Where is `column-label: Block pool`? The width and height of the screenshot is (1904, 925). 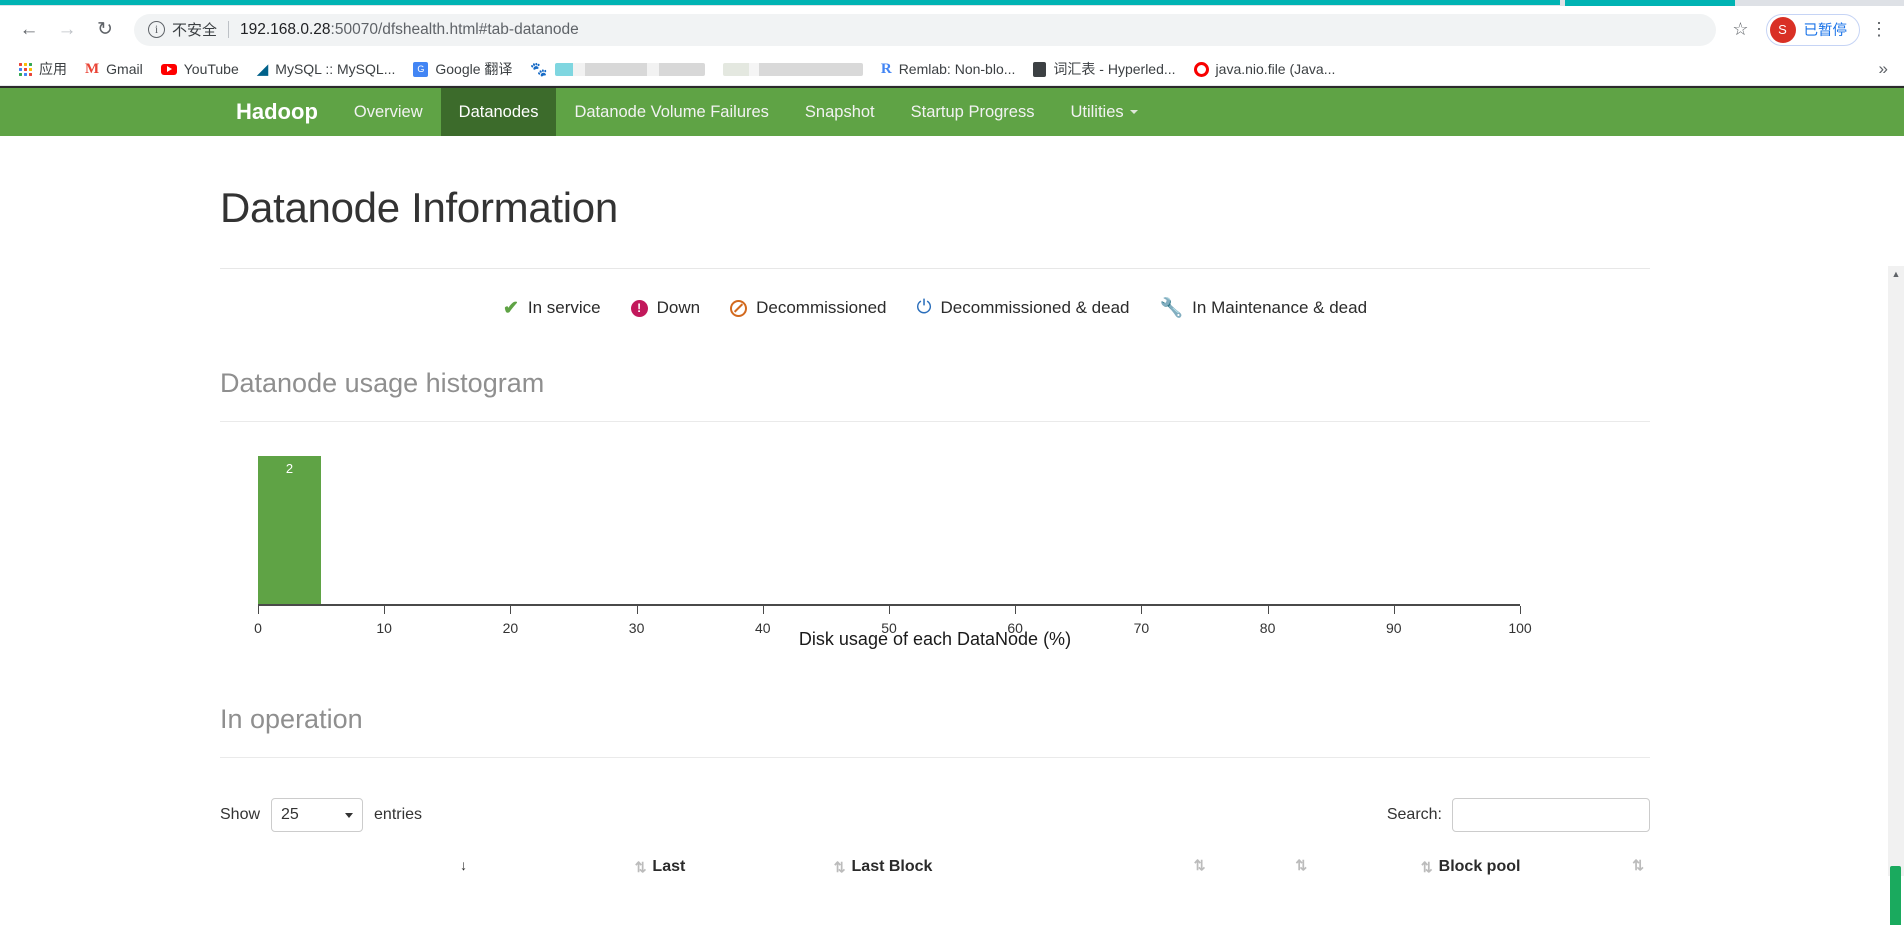
column-label: Block pool is located at coordinates (1479, 866).